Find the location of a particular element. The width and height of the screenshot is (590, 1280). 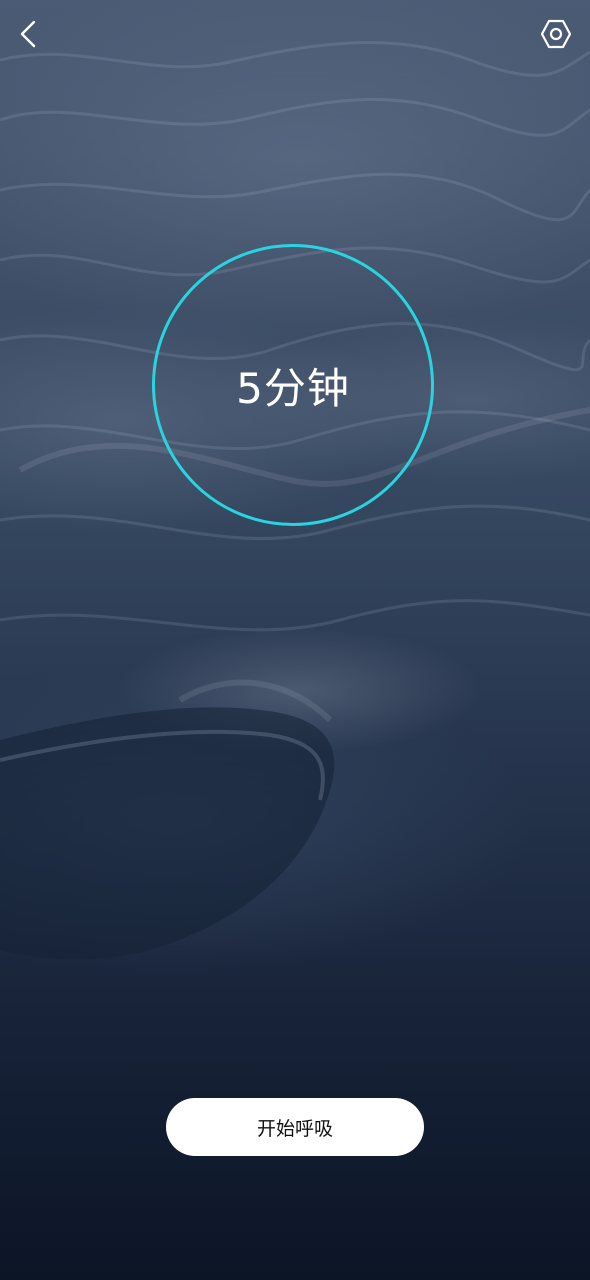

timer-duration-ring: 5分钟 is located at coordinates (293, 385).